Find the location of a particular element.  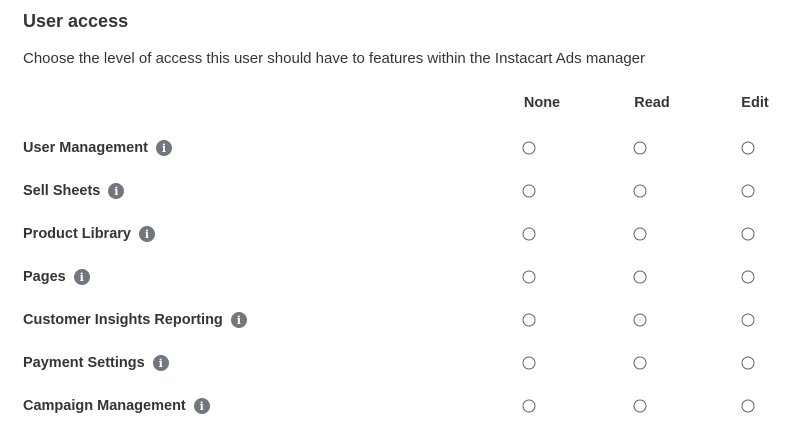

radio-product-library-edit is located at coordinates (748, 234).